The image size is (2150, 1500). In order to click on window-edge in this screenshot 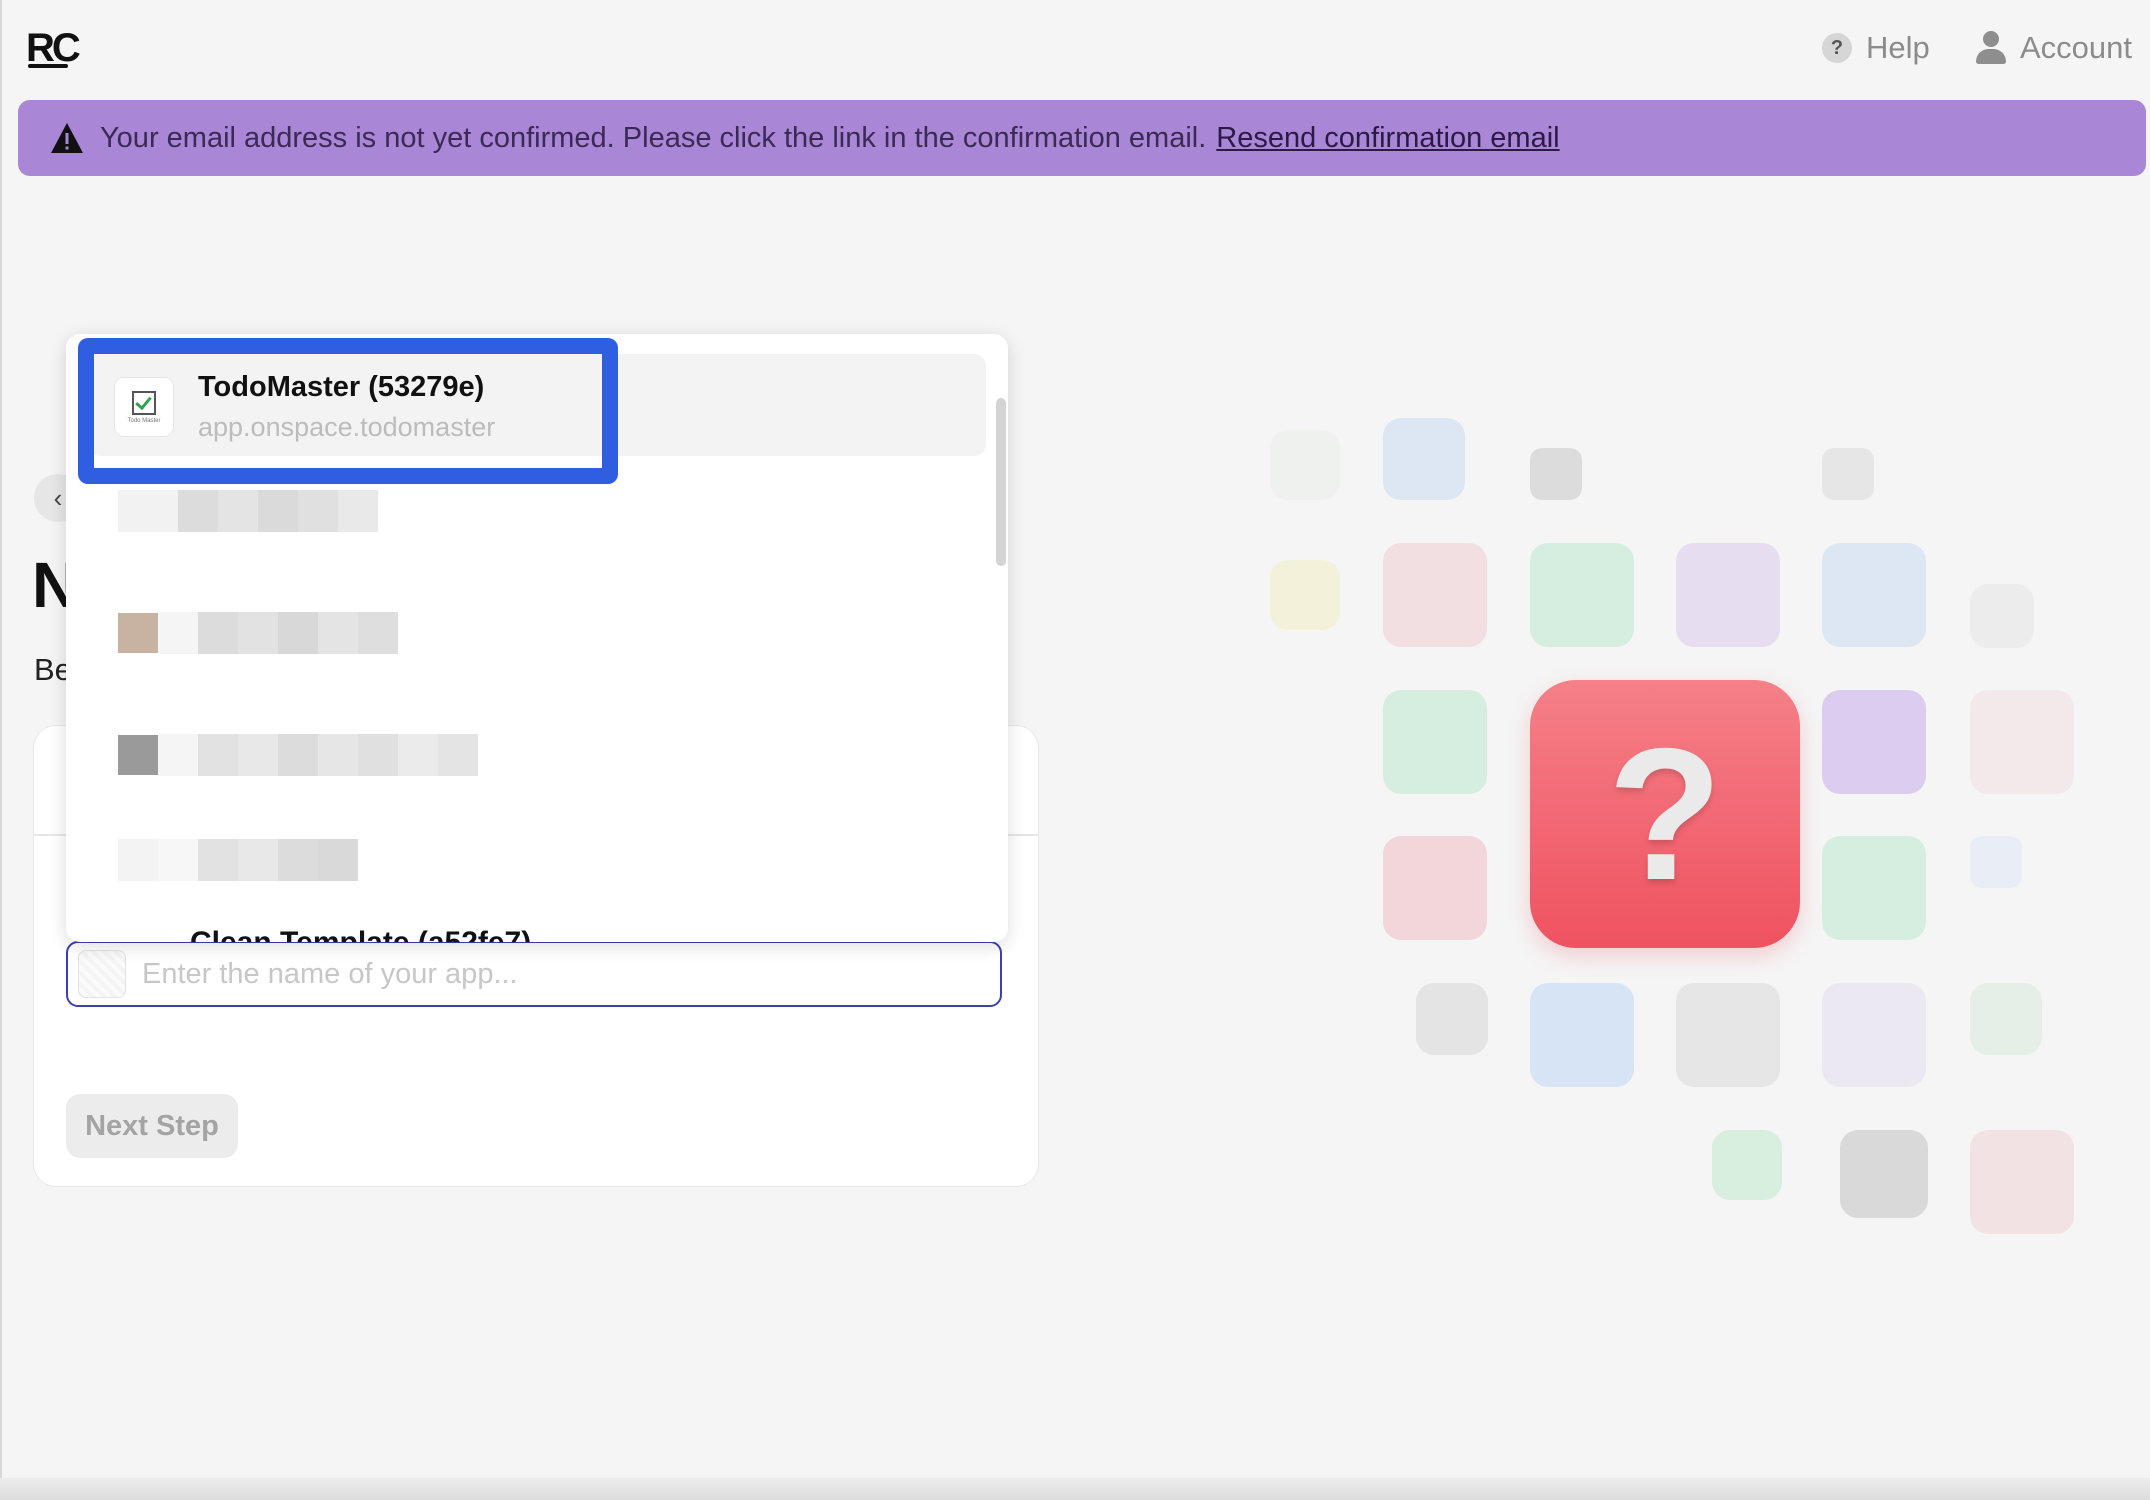, I will do `click(1, 750)`.